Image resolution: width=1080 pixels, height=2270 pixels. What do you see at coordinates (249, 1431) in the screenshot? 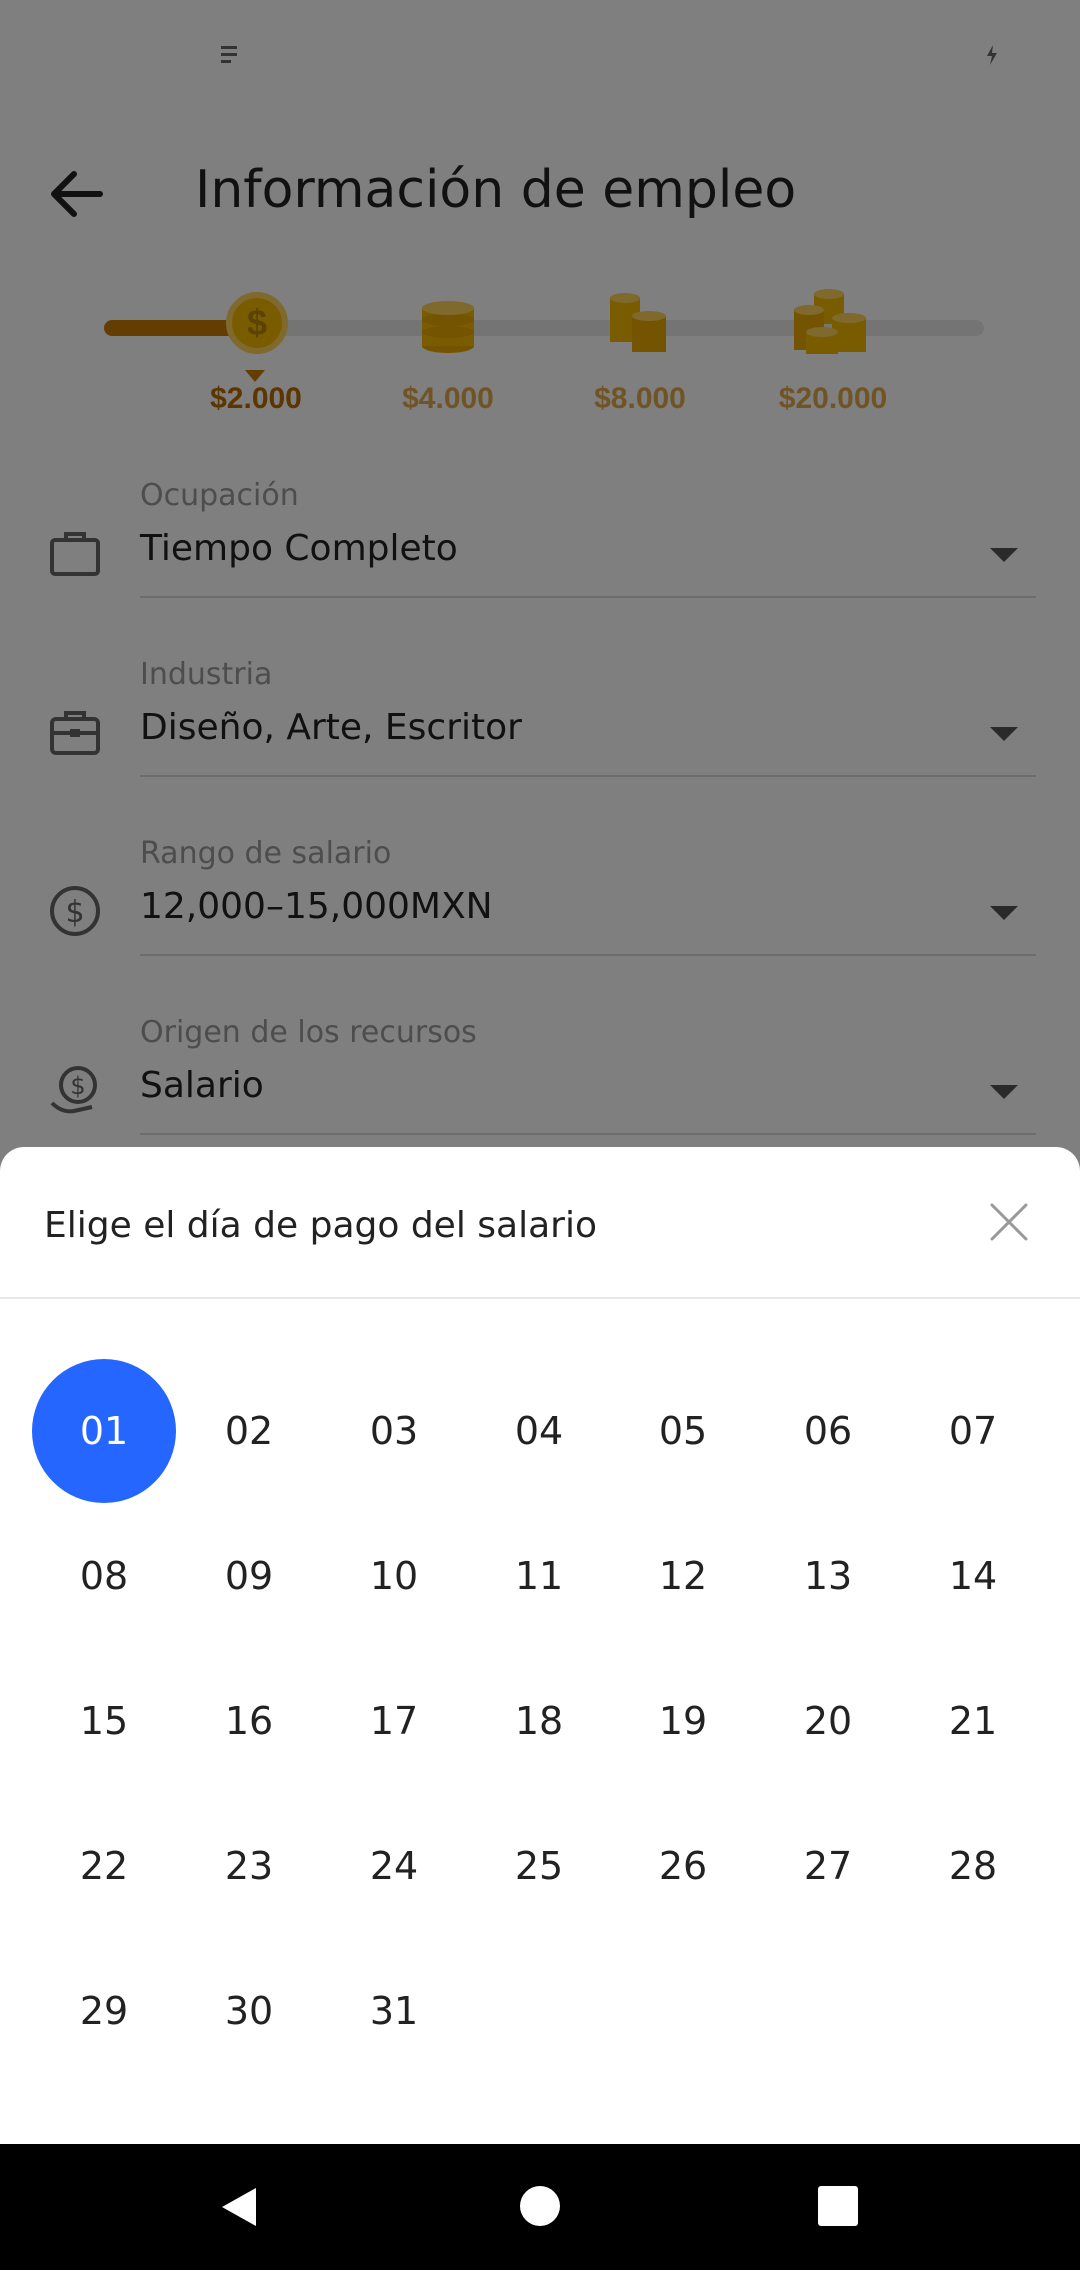
I see `day-cell-02: 02` at bounding box center [249, 1431].